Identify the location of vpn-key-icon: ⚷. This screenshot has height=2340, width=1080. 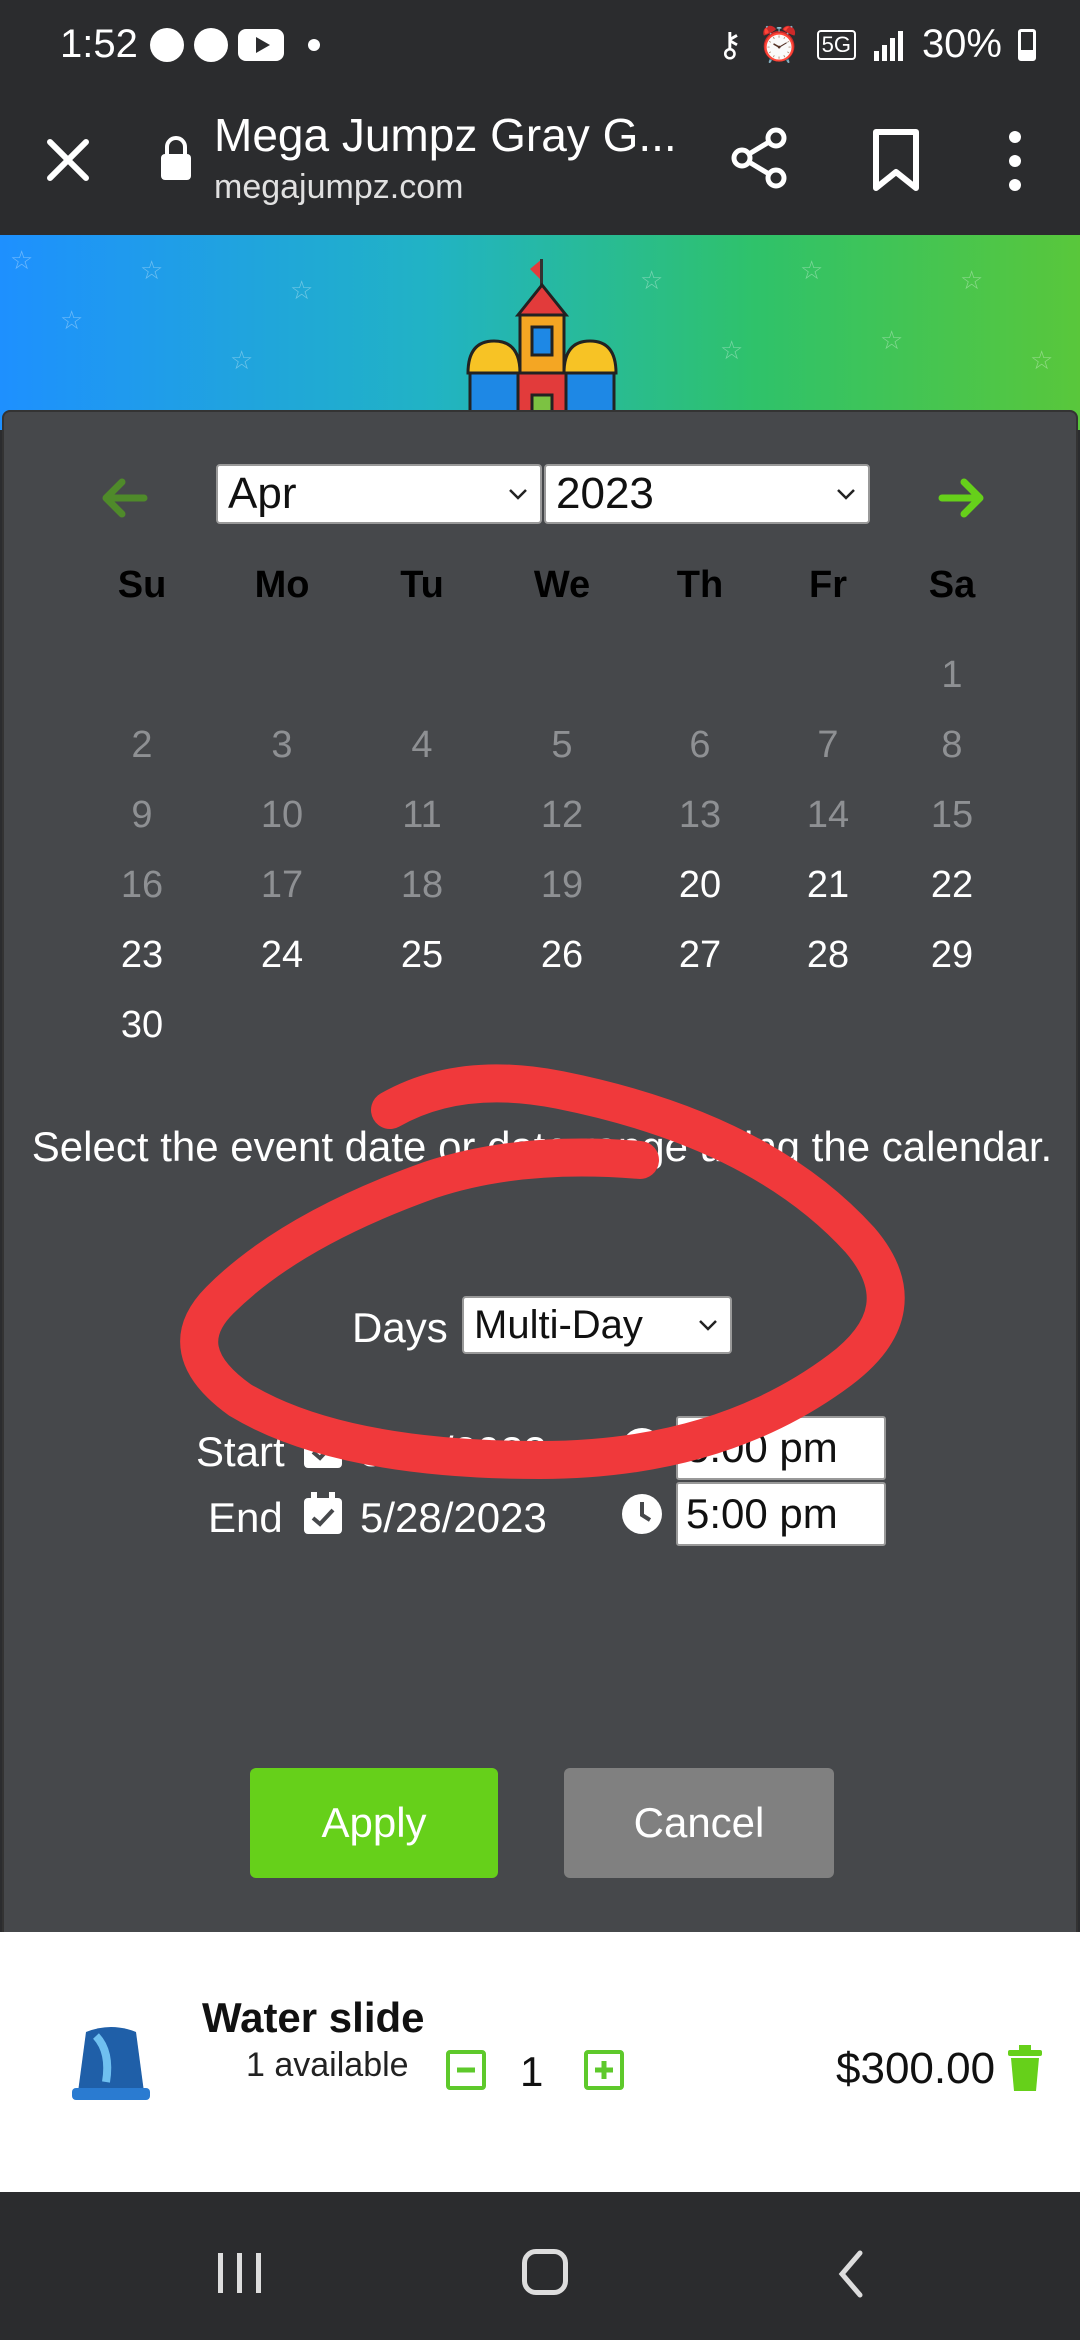
(730, 44).